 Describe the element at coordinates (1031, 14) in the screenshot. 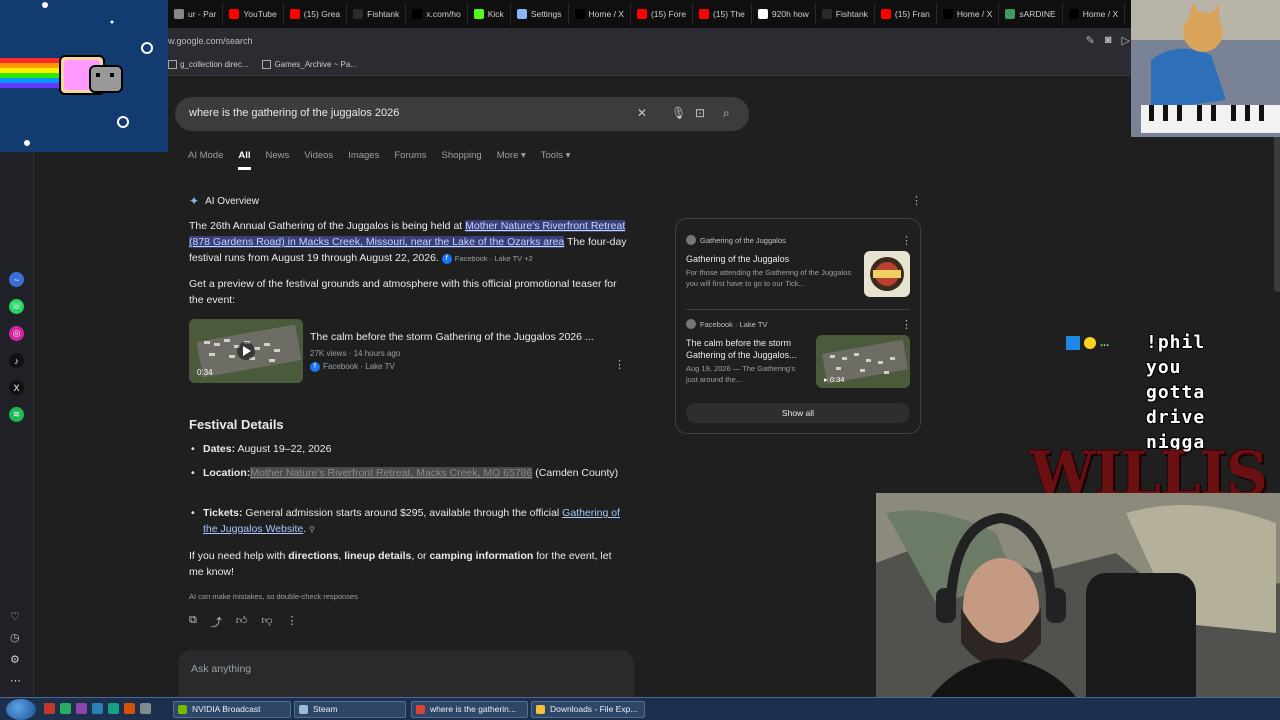

I see `browser-tab: sARDINE` at that location.